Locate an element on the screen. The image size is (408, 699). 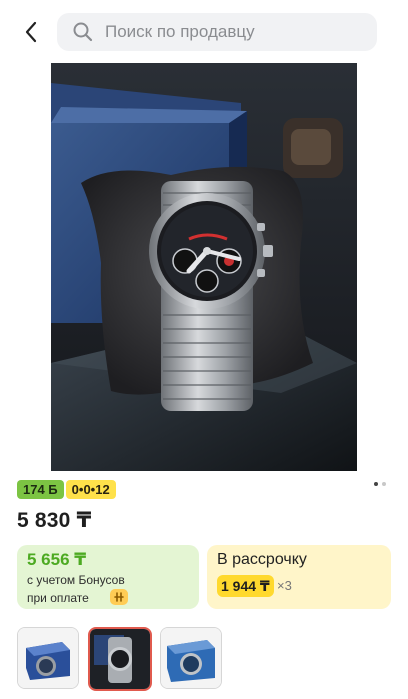
top-bar: Поиск по продавцу is located at coordinates (204, 32).